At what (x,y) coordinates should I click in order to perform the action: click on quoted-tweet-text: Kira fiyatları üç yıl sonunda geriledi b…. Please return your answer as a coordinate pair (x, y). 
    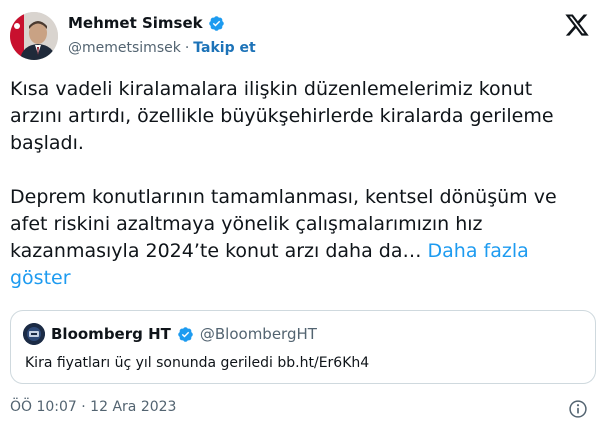
    Looking at the image, I should click on (197, 363).